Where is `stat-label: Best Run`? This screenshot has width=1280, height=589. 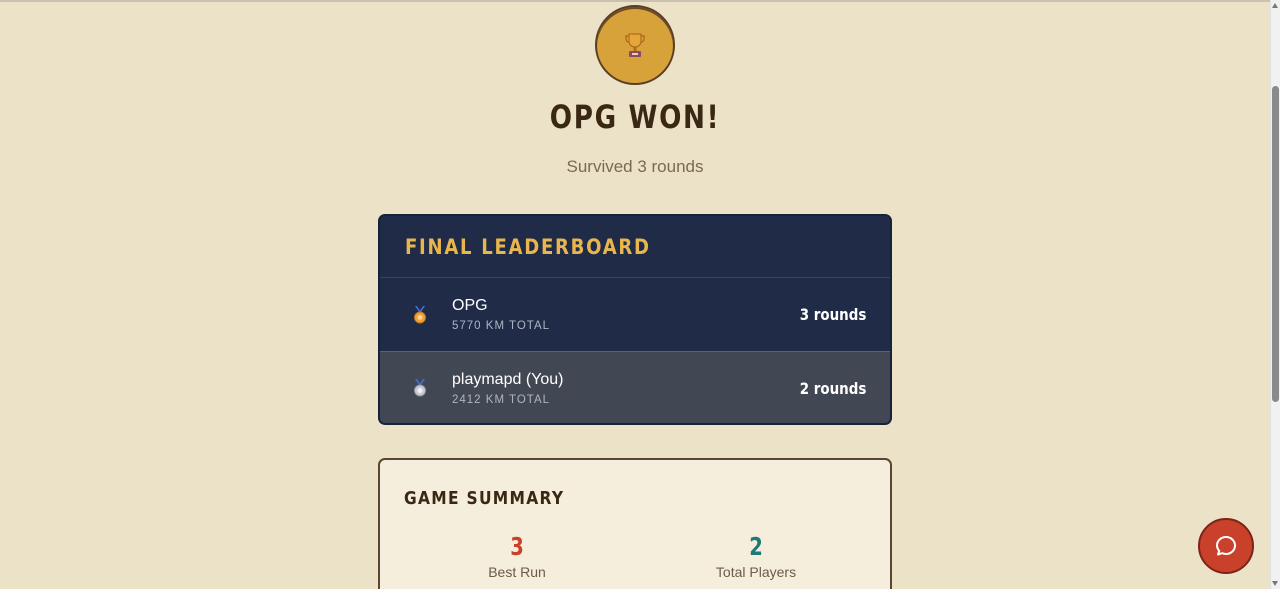 stat-label: Best Run is located at coordinates (517, 572).